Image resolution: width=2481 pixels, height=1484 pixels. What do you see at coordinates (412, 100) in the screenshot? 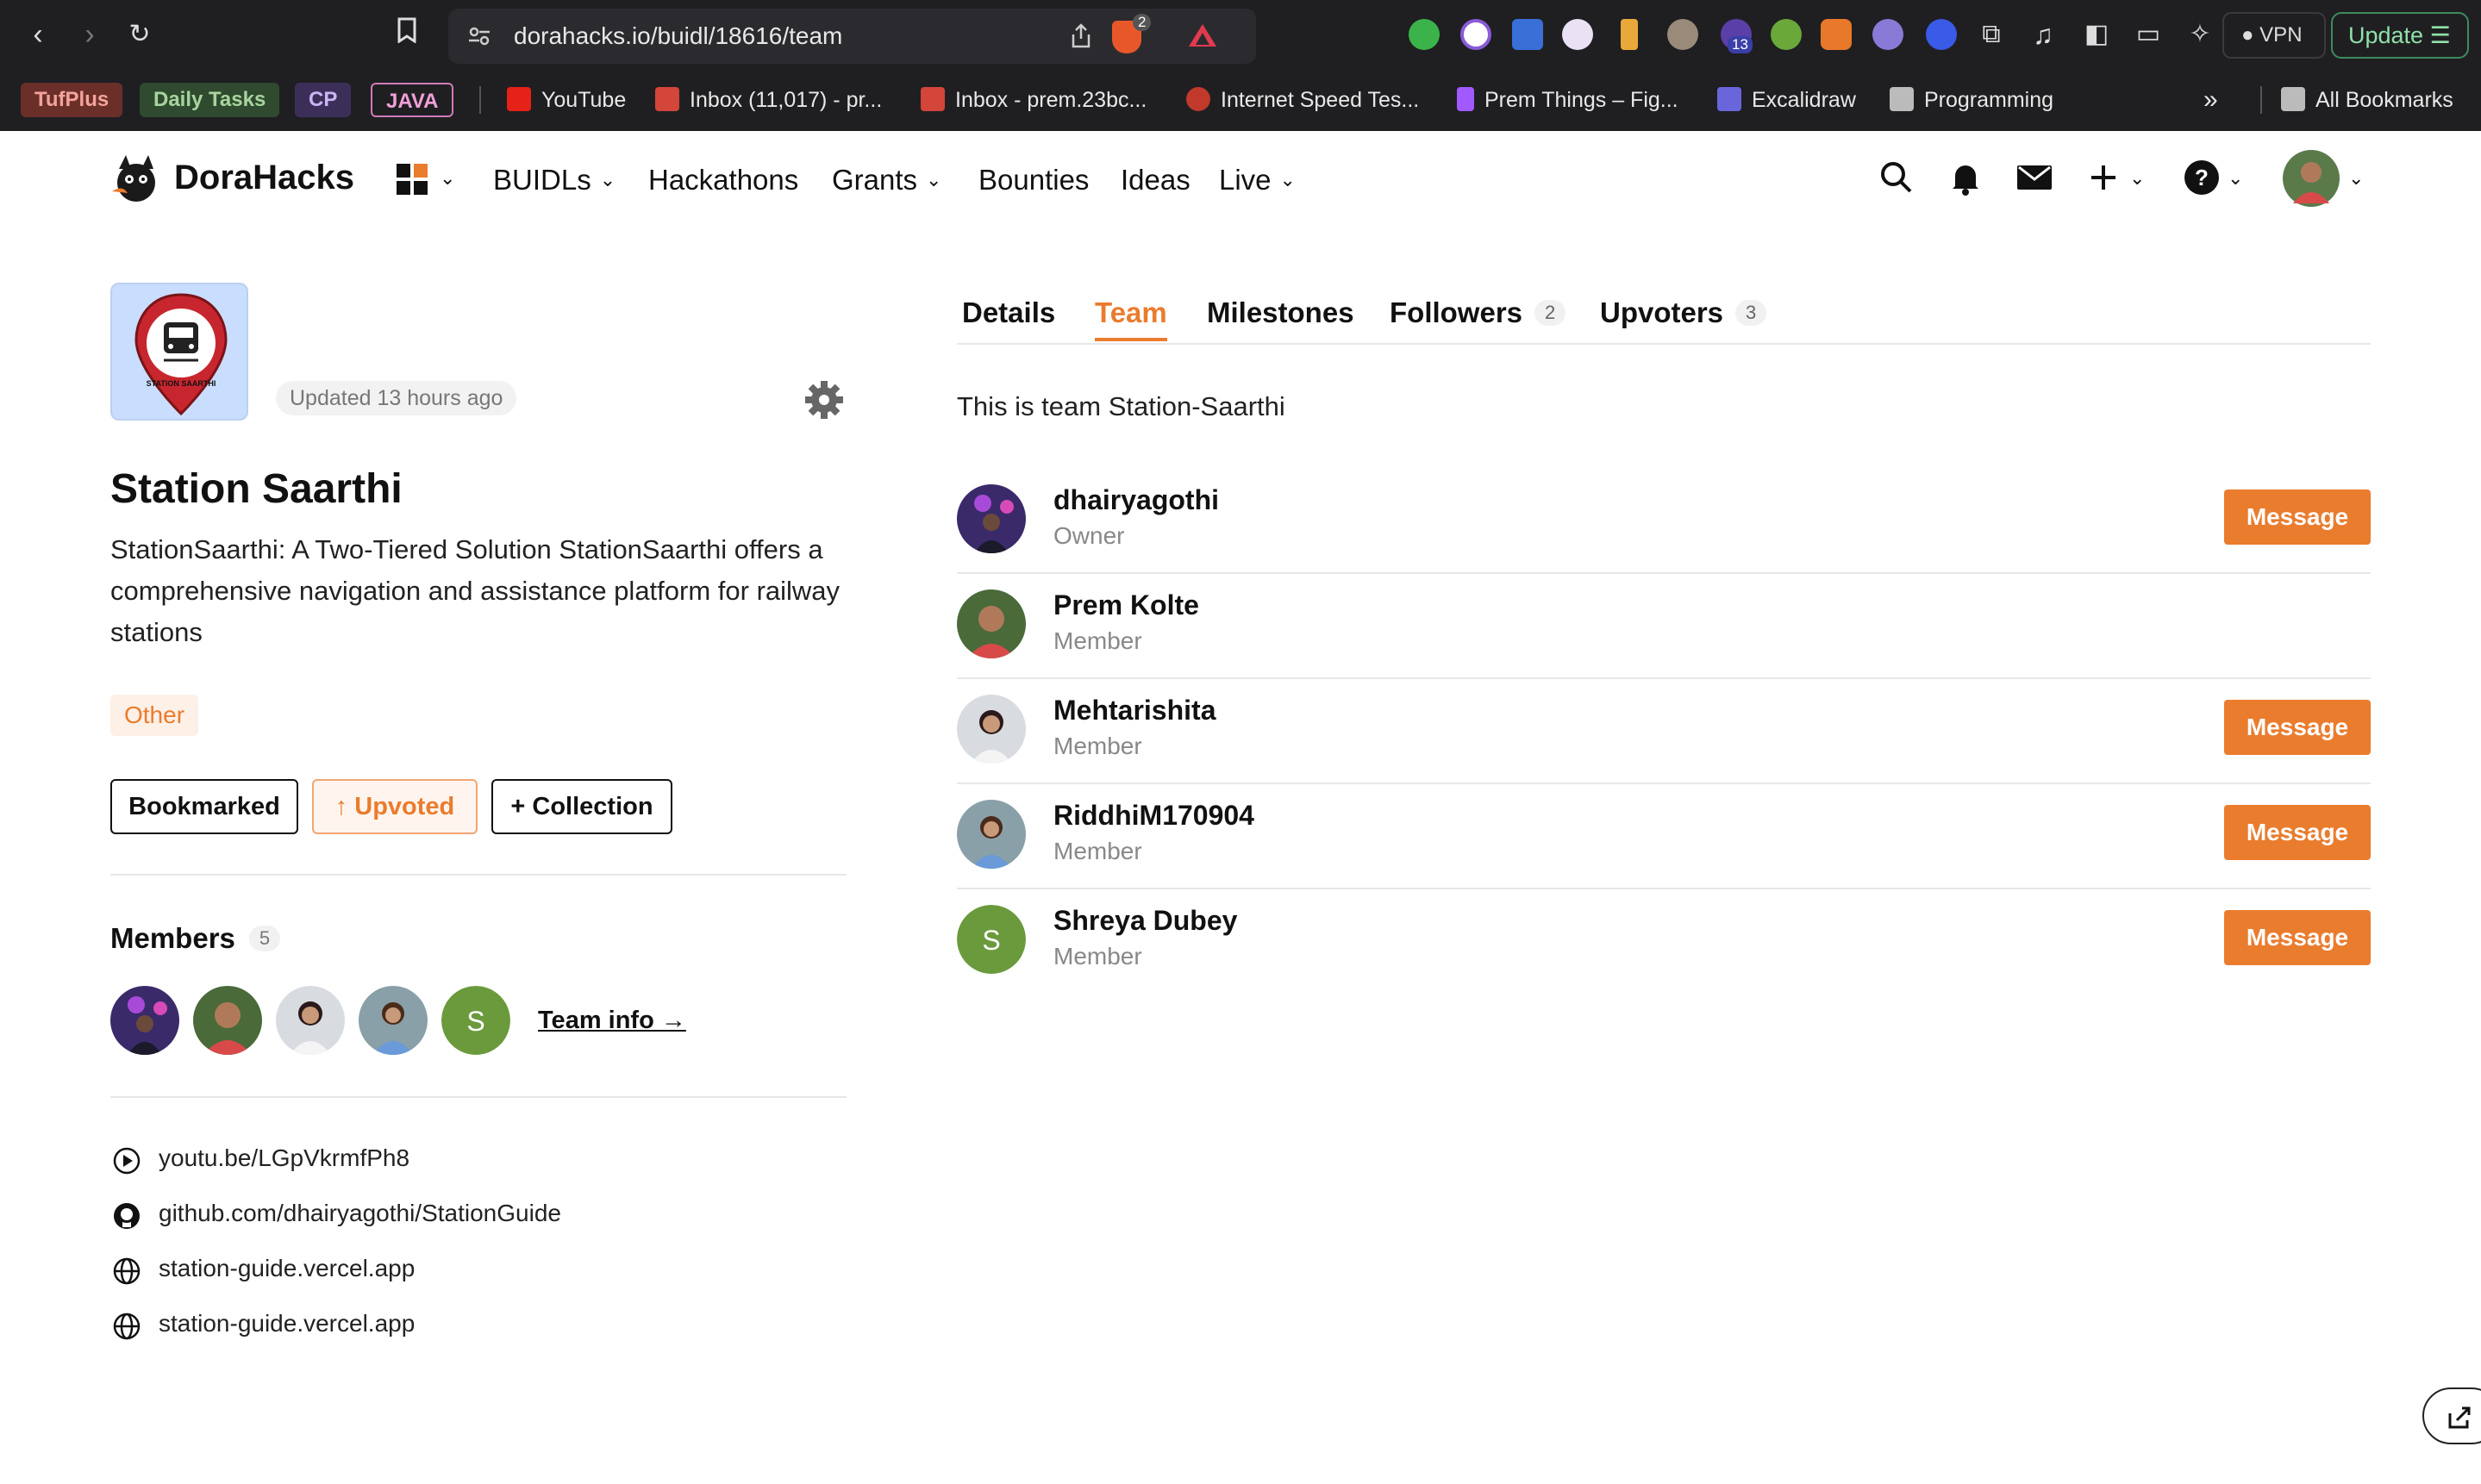
I see `bookmark-folder-java: JAVA` at bounding box center [412, 100].